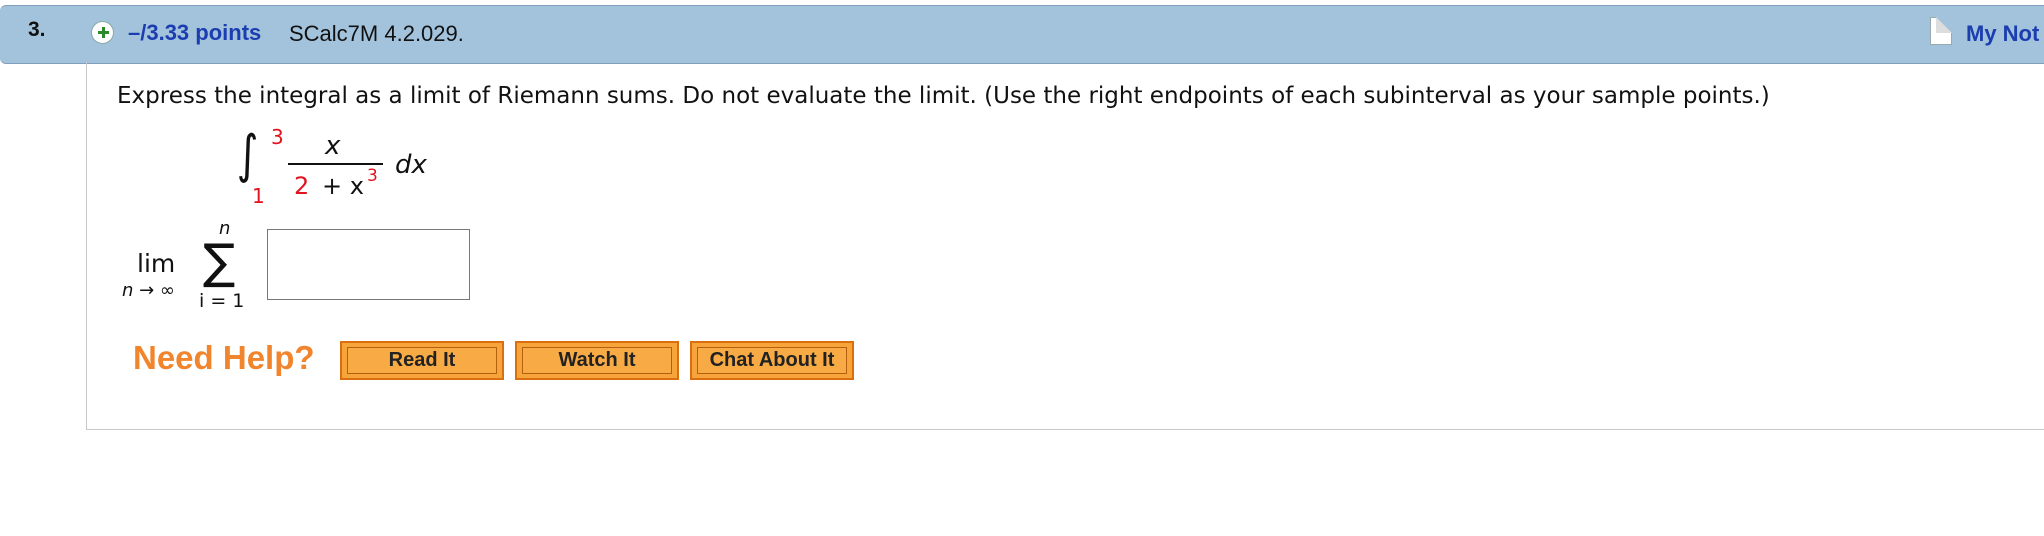 Image resolution: width=2044 pixels, height=536 pixels. I want to click on read-it-label: Read It, so click(422, 360).